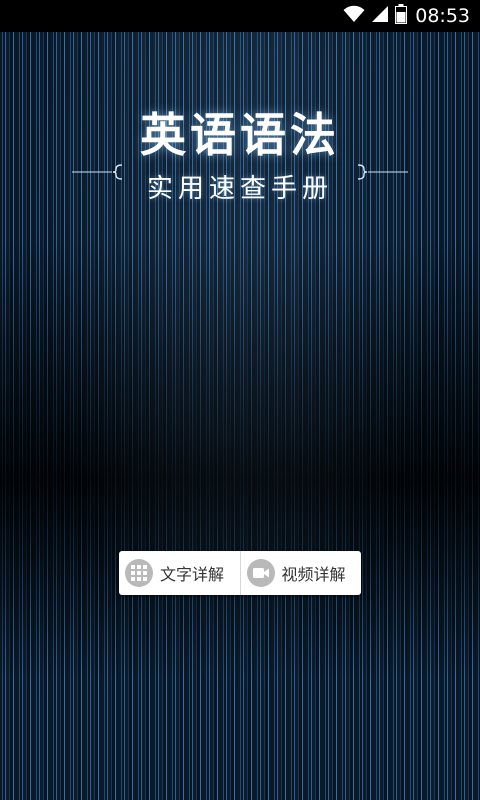  I want to click on status-icons, so click(375, 16).